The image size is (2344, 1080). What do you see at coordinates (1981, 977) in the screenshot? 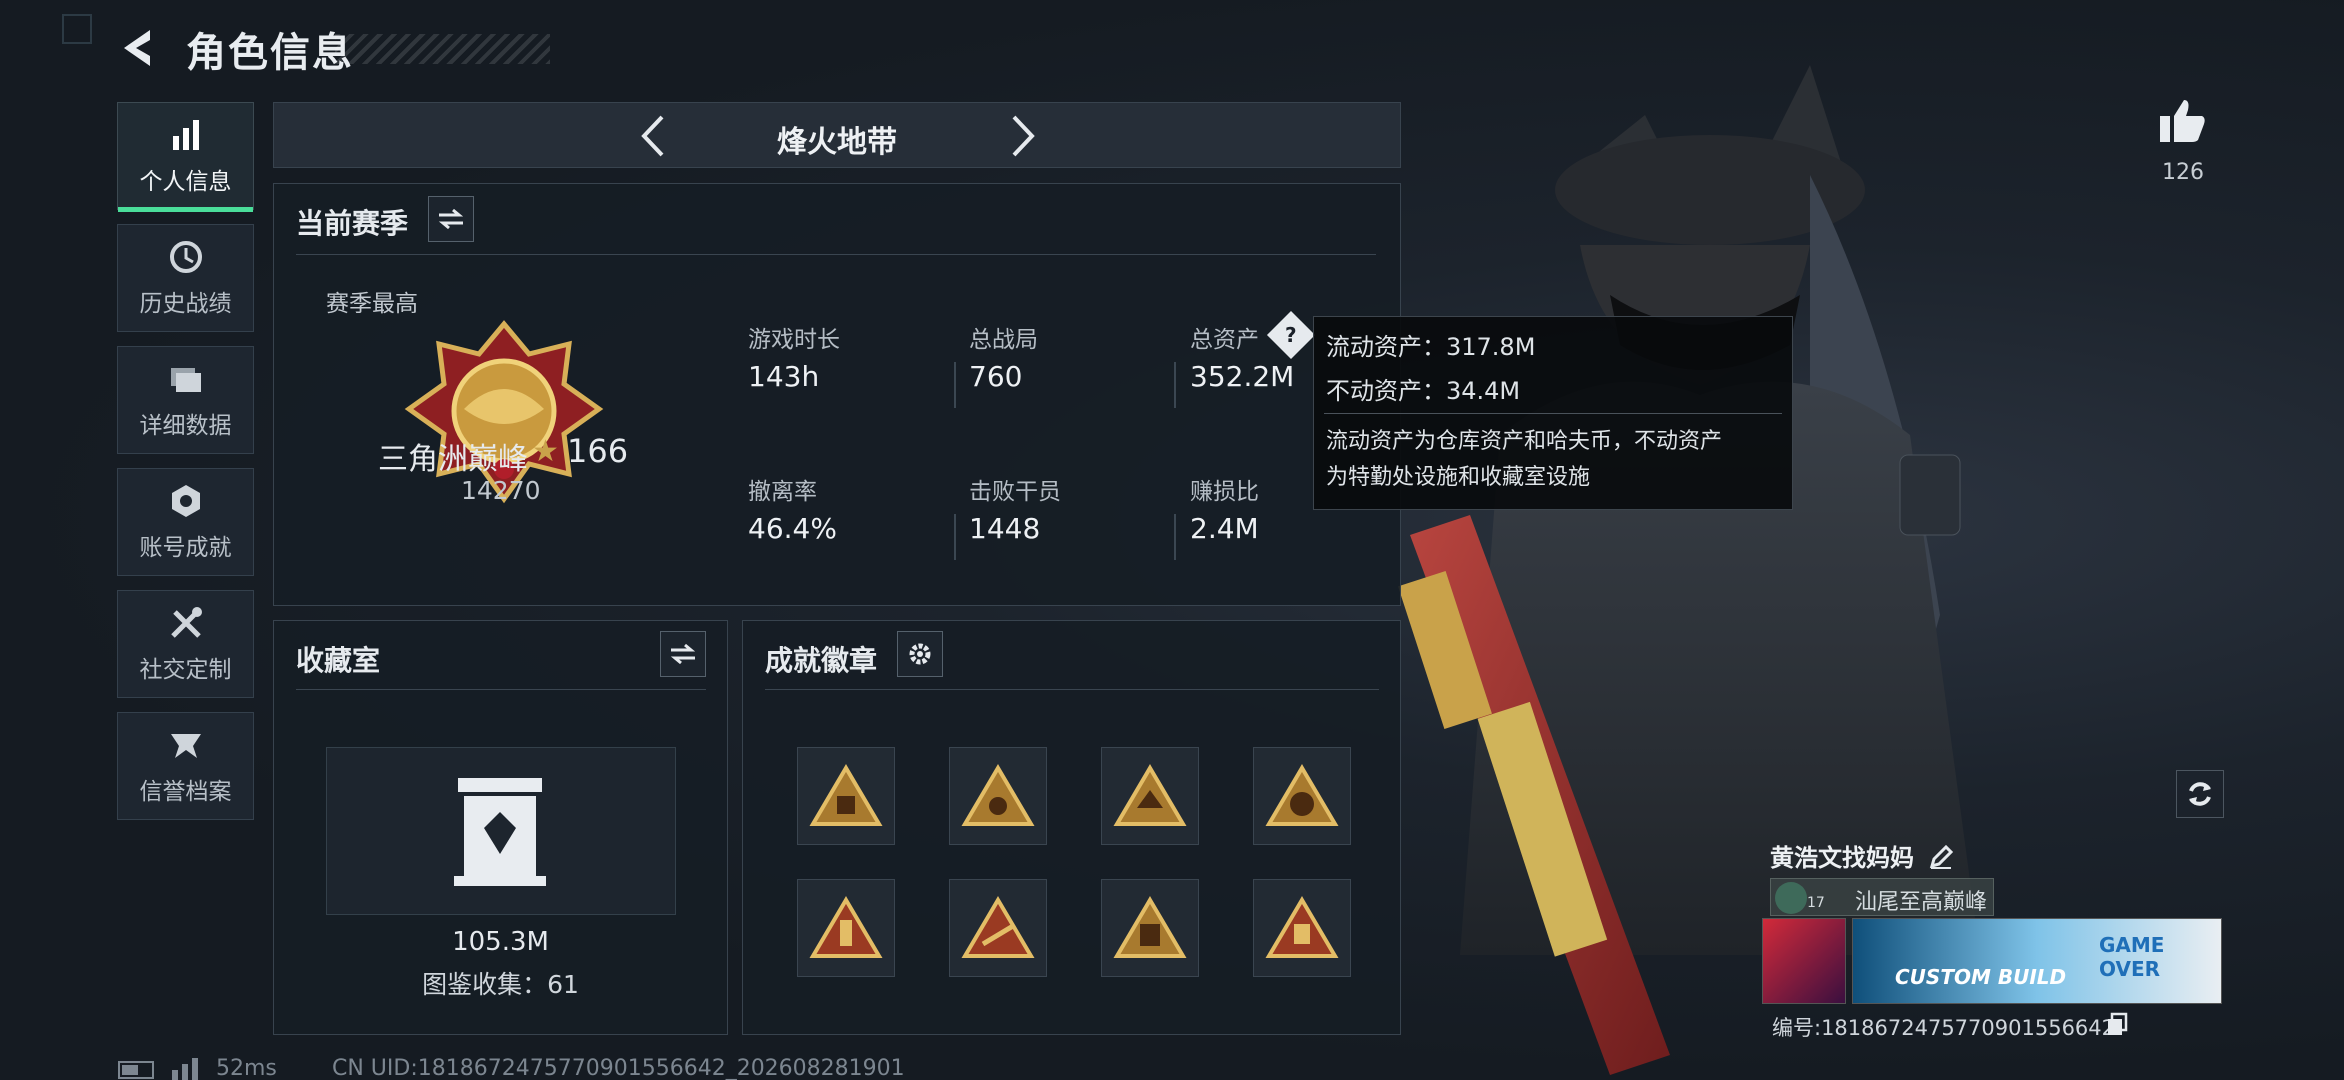
I see `banner-text: CUSTOM BUILD` at bounding box center [1981, 977].